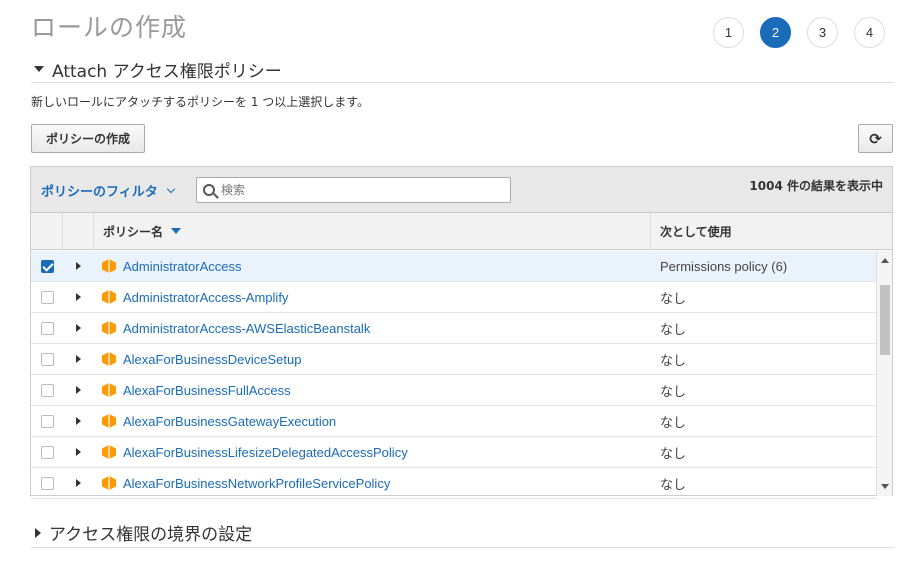 This screenshot has height=588, width=916. I want to click on policy-name-link: AlexaForBusinessGatewayExecution, so click(229, 421).